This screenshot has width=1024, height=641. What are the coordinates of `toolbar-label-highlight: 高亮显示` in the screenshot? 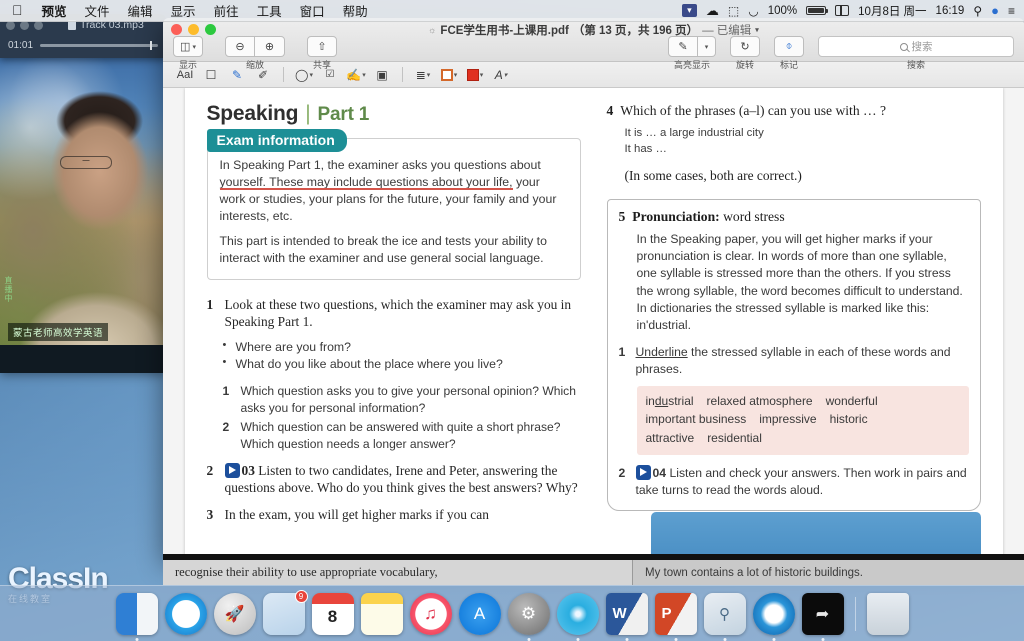 It's located at (691, 65).